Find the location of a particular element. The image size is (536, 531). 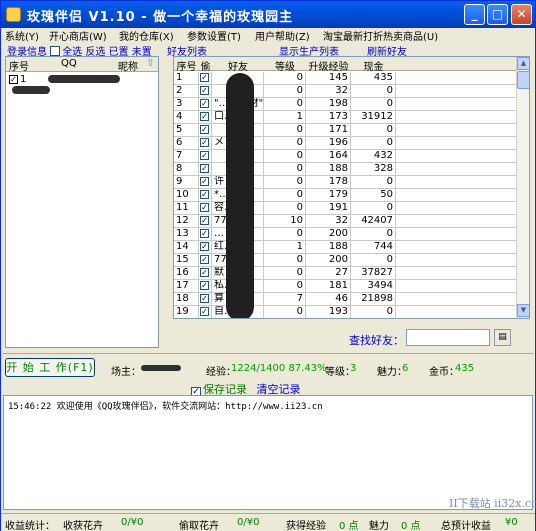

earnings-label: 收益统计： is located at coordinates (30, 526).